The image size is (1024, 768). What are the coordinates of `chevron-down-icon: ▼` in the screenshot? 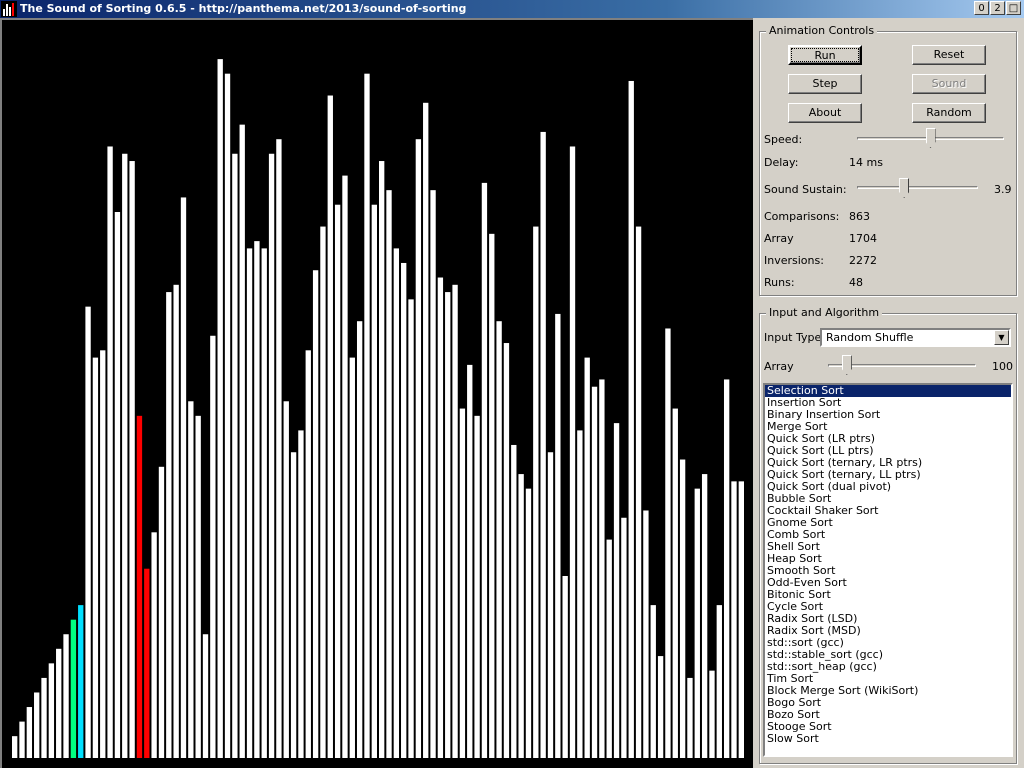 It's located at (1001, 337).